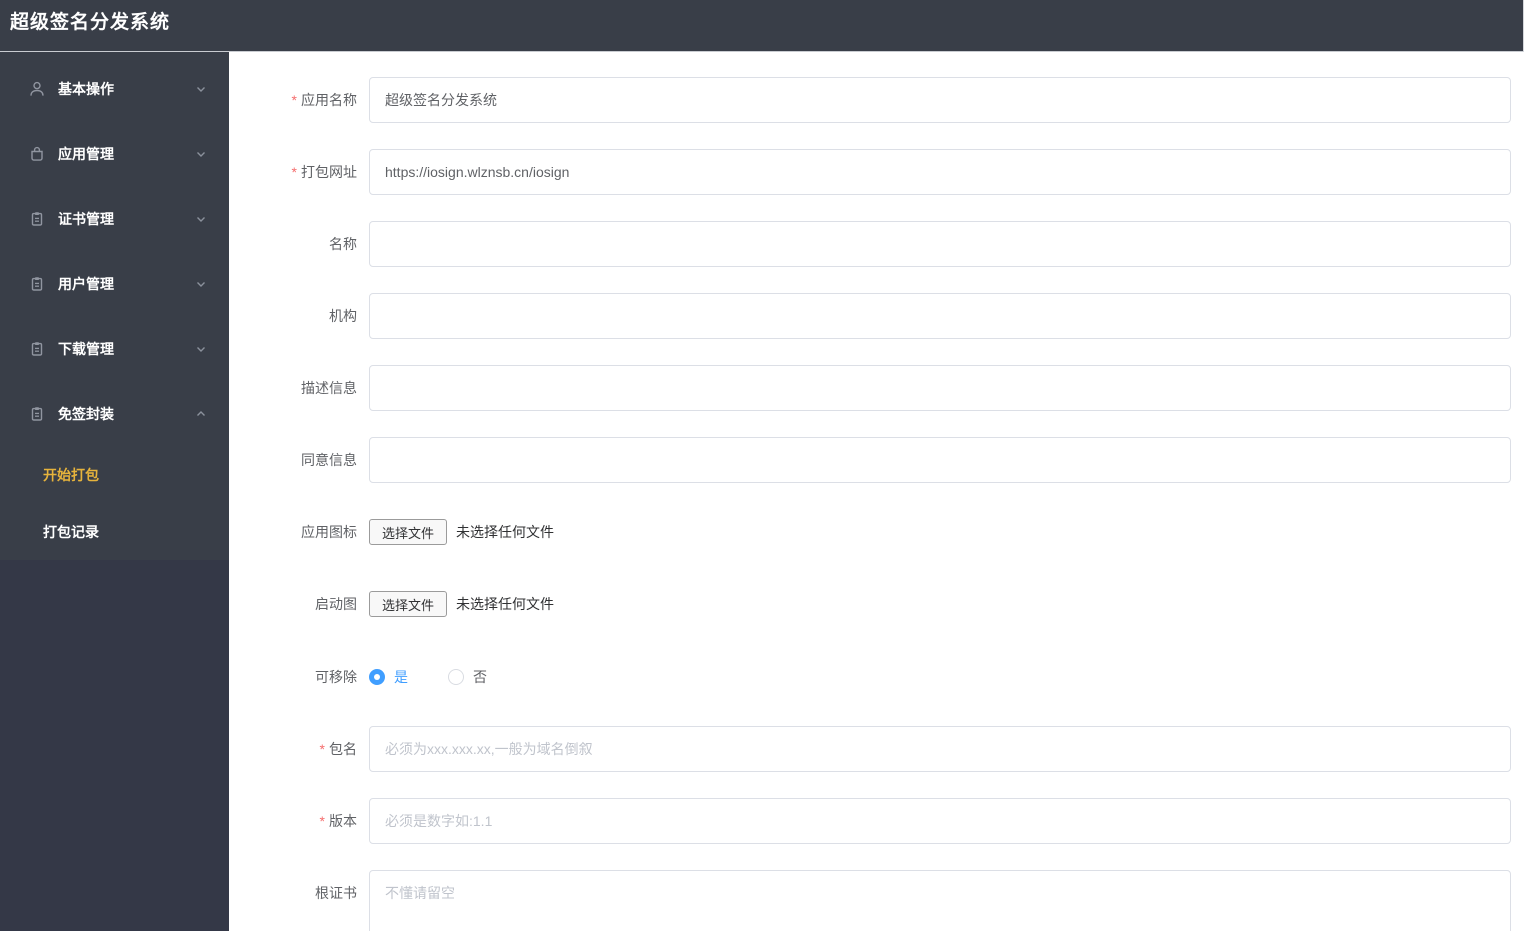  What do you see at coordinates (329, 532) in the screenshot?
I see `field-label: 应用图标` at bounding box center [329, 532].